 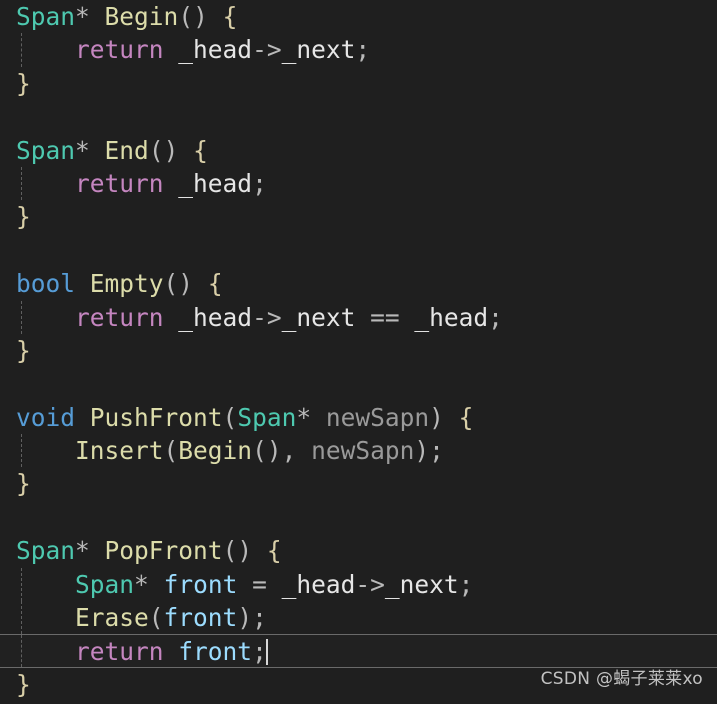 I want to click on code-line: Span* front = _head->_next;, so click(x=358, y=584).